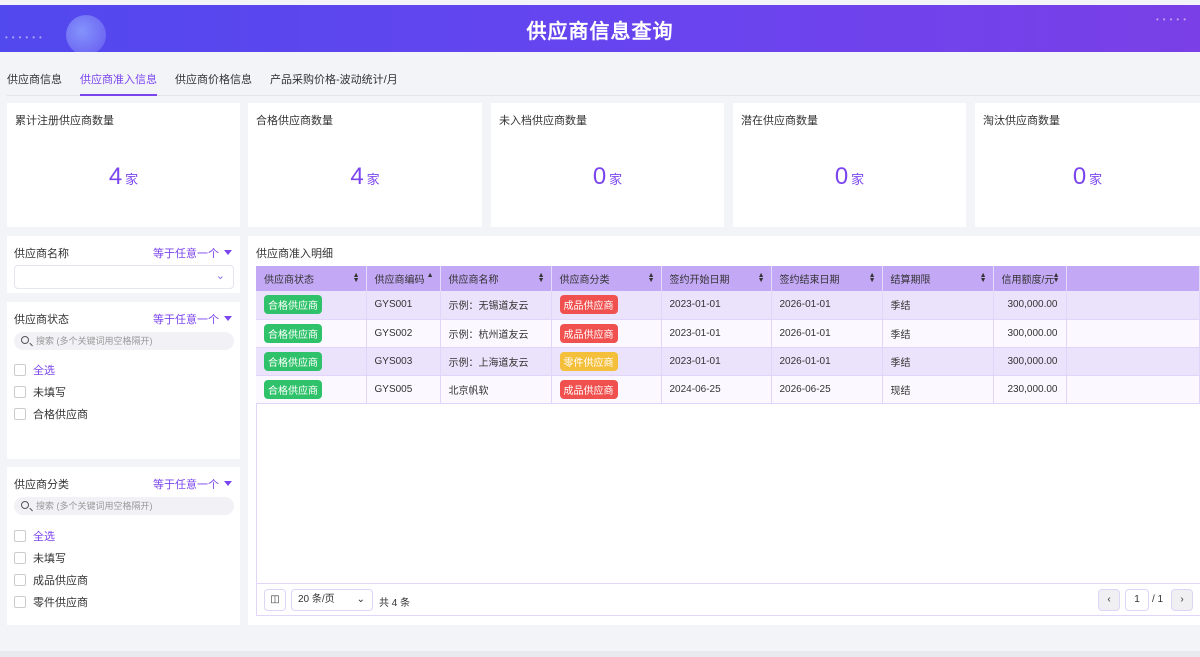 The image size is (1200, 657). I want to click on stat-card-potential: 潜在供应商数量 0家, so click(849, 165).